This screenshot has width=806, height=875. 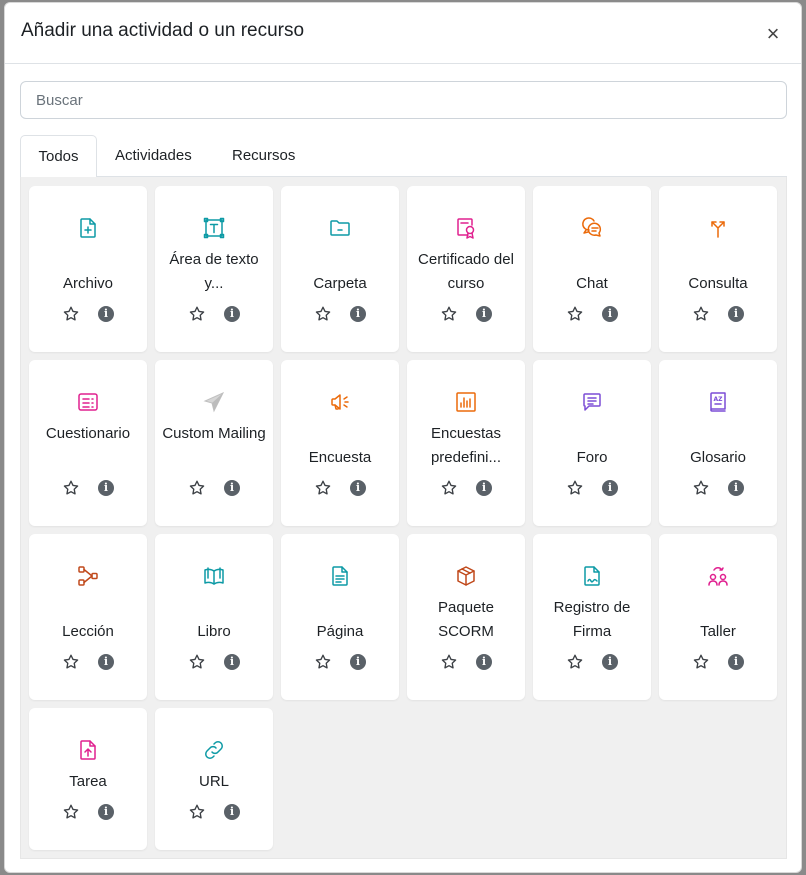 What do you see at coordinates (403, 100) in the screenshot?
I see `search-input` at bounding box center [403, 100].